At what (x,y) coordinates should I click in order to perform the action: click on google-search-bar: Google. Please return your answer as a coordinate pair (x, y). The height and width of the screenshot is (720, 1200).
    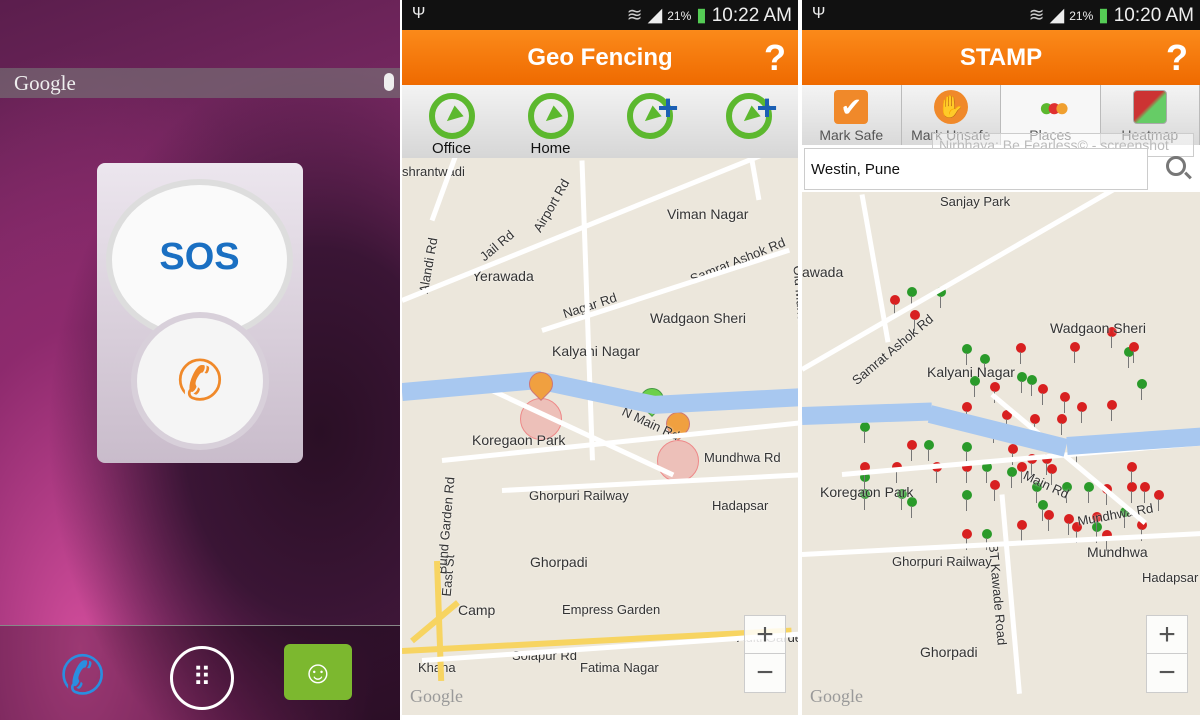
    Looking at the image, I should click on (200, 83).